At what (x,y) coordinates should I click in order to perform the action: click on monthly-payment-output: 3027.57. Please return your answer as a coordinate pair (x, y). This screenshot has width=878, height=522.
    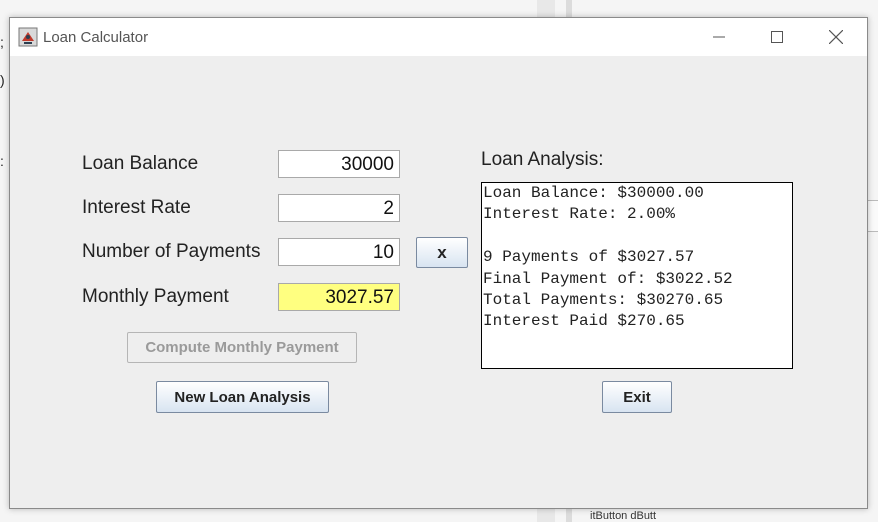
    Looking at the image, I should click on (339, 297).